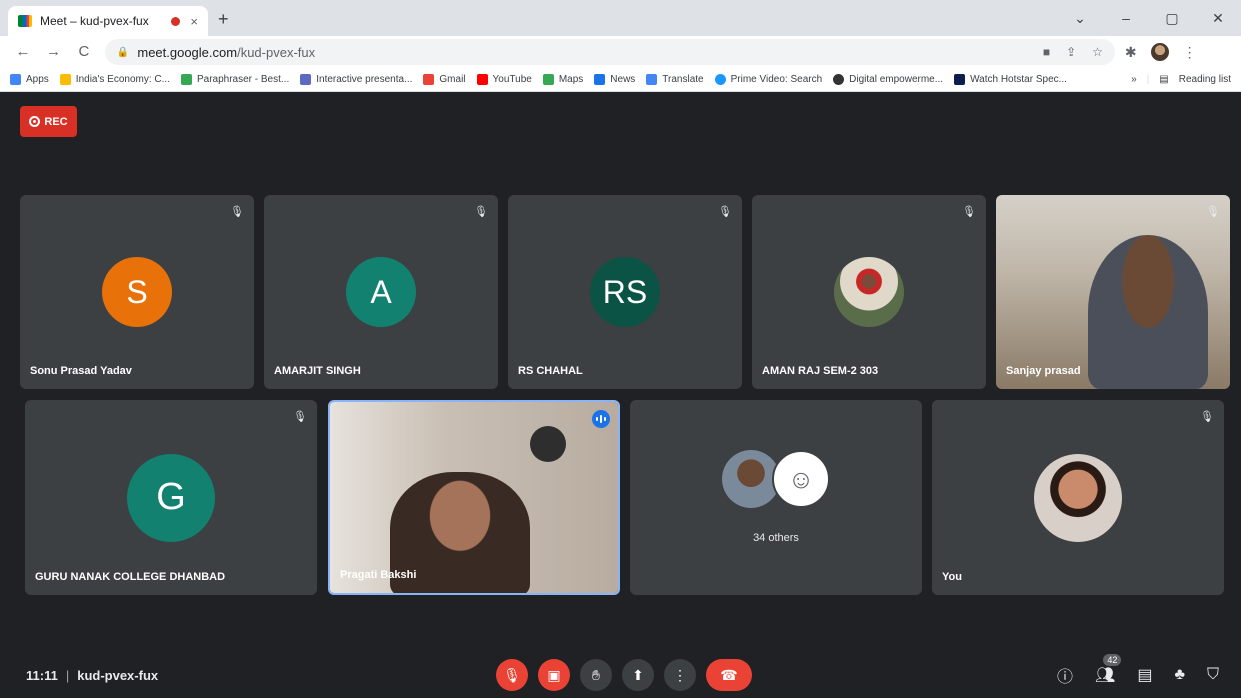 The image size is (1241, 698). Describe the element at coordinates (171, 497) in the screenshot. I see `participant-tile: 🎙︎ G GURU NANAK COLLEGE DHANBAD` at that location.